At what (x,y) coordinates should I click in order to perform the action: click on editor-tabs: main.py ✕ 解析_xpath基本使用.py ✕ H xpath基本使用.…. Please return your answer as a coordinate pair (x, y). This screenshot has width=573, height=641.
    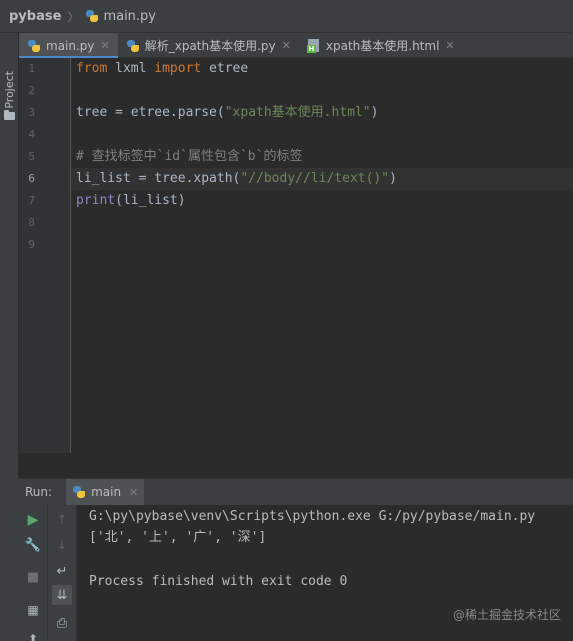
    Looking at the image, I should click on (296, 46).